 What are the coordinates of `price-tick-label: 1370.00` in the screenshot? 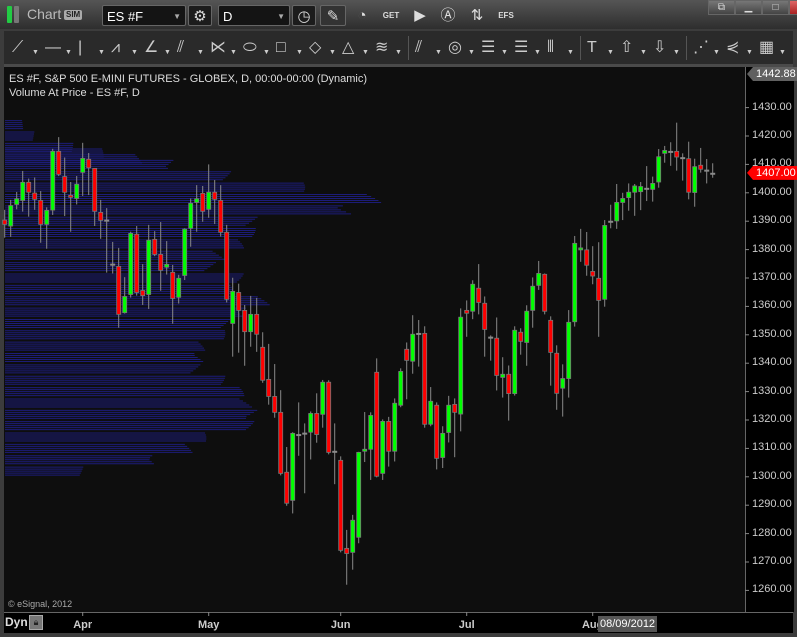 It's located at (772, 277).